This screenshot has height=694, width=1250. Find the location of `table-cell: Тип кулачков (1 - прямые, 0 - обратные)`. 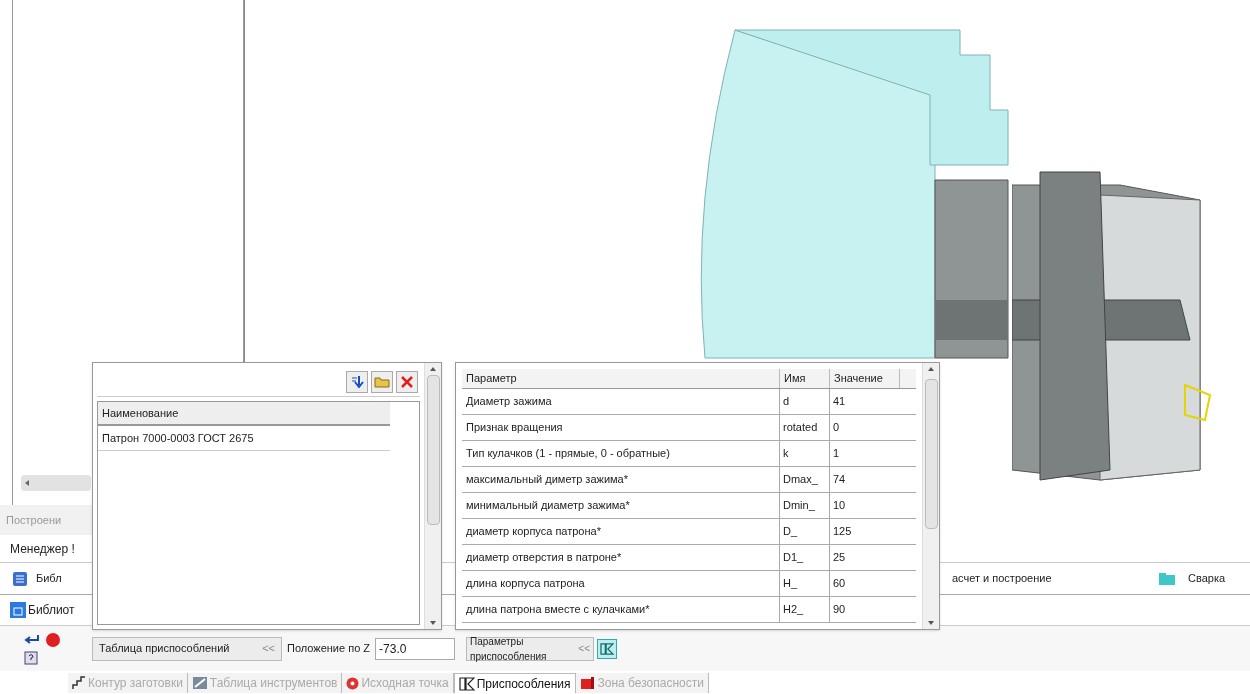

table-cell: Тип кулачков (1 - прямые, 0 - обратные) is located at coordinates (621, 453).